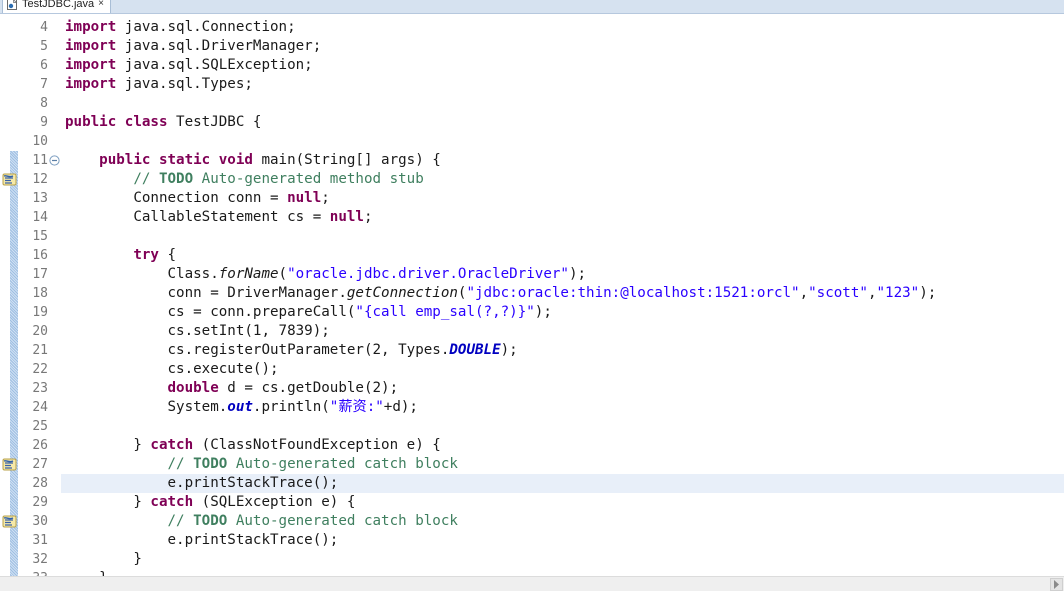 The height and width of the screenshot is (591, 1064). I want to click on line-number: 28, so click(40, 483).